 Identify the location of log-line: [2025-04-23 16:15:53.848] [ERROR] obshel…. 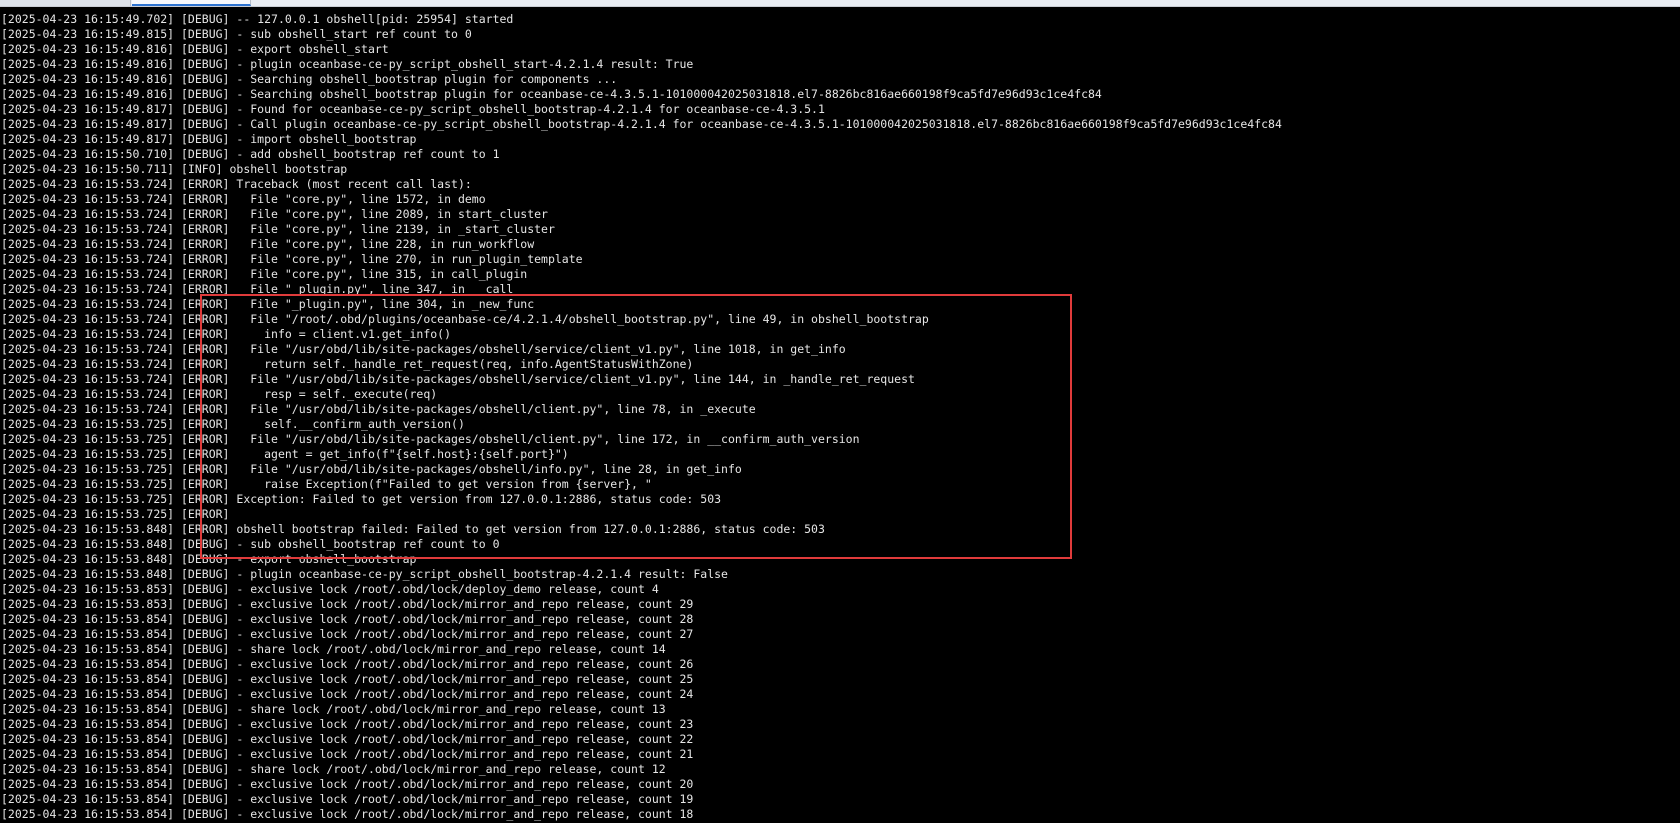
(413, 529).